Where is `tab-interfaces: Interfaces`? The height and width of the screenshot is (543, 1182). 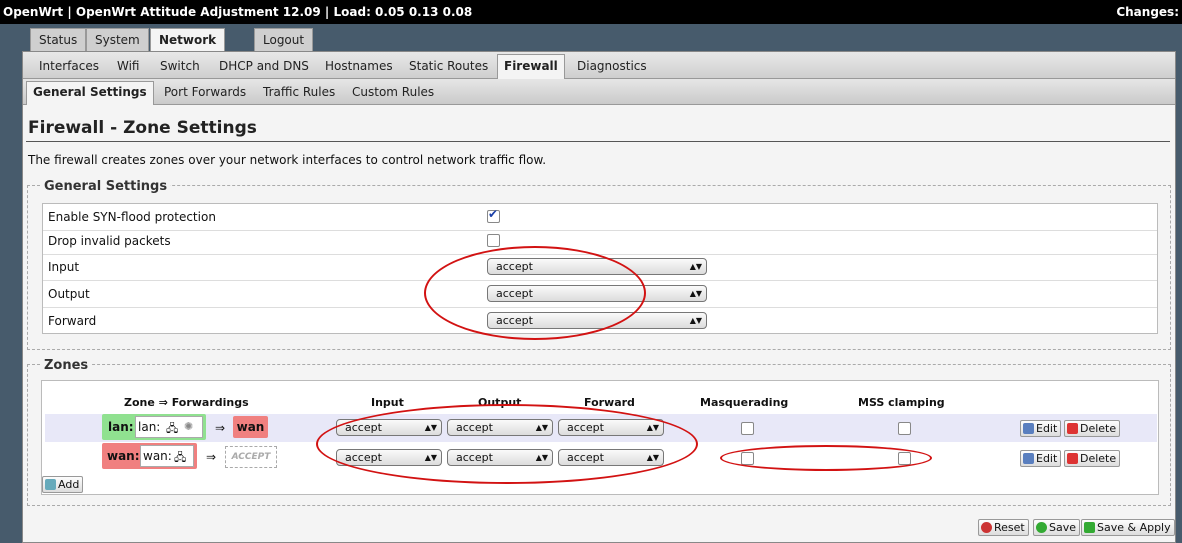 tab-interfaces: Interfaces is located at coordinates (69, 66).